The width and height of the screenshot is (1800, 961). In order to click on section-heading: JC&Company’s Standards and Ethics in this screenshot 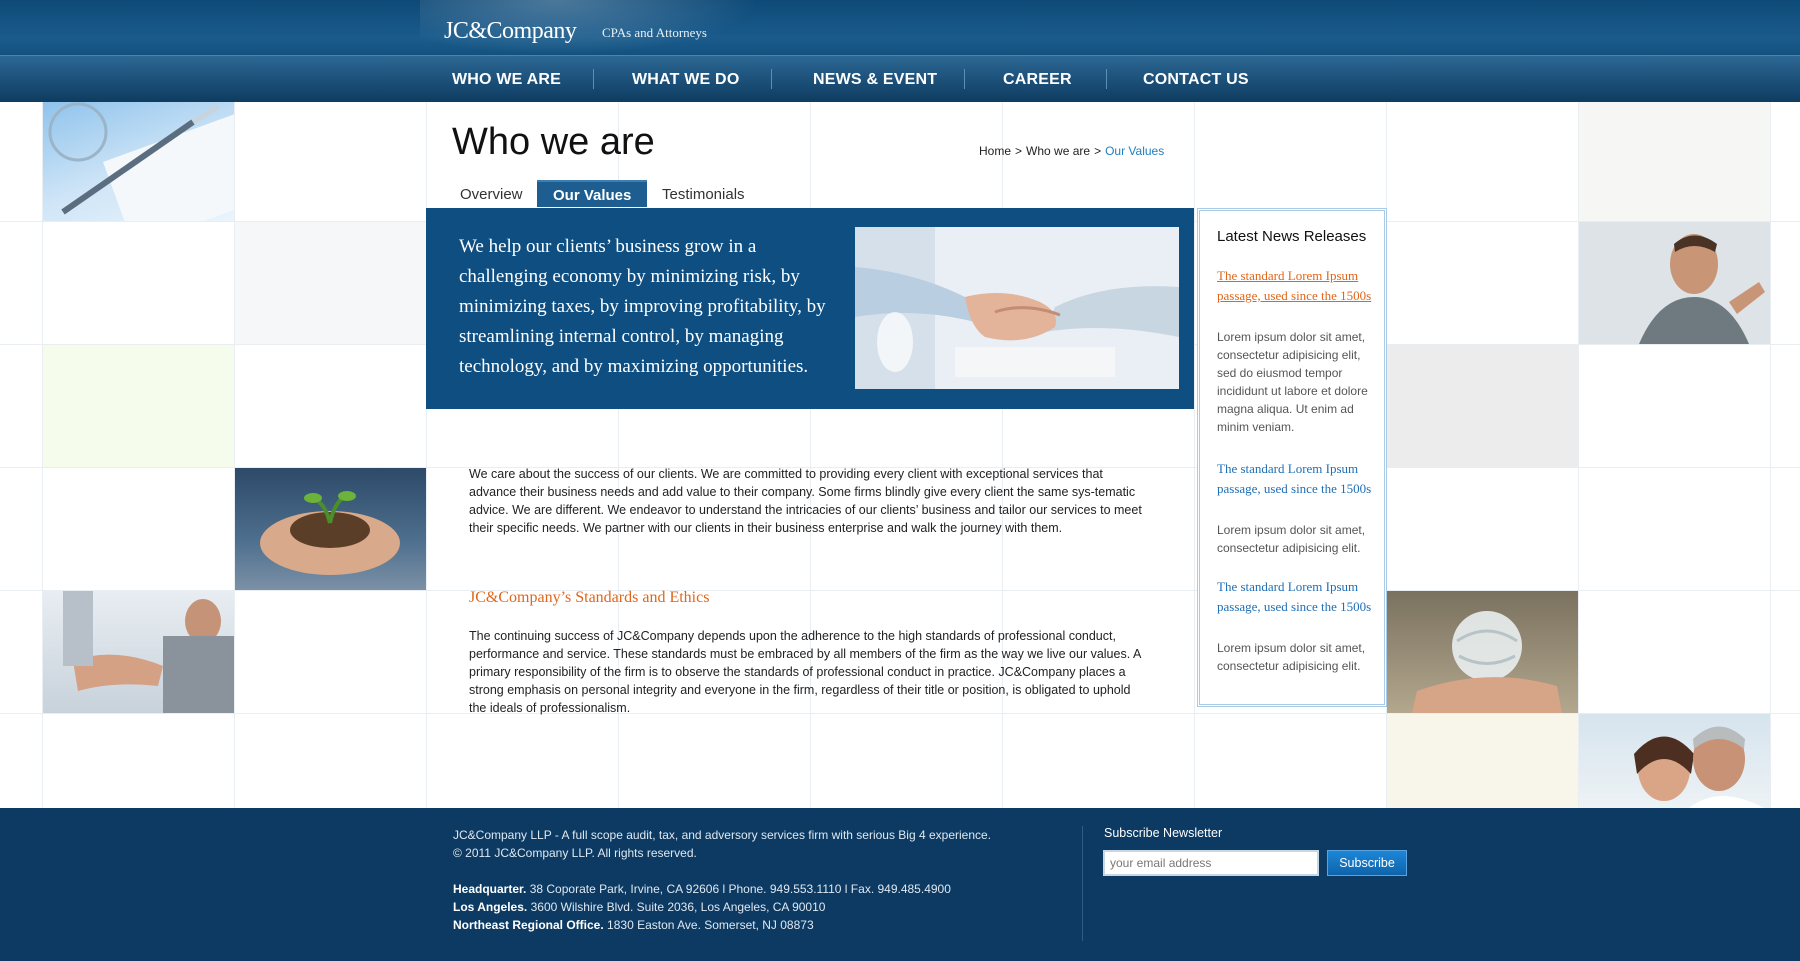, I will do `click(589, 597)`.